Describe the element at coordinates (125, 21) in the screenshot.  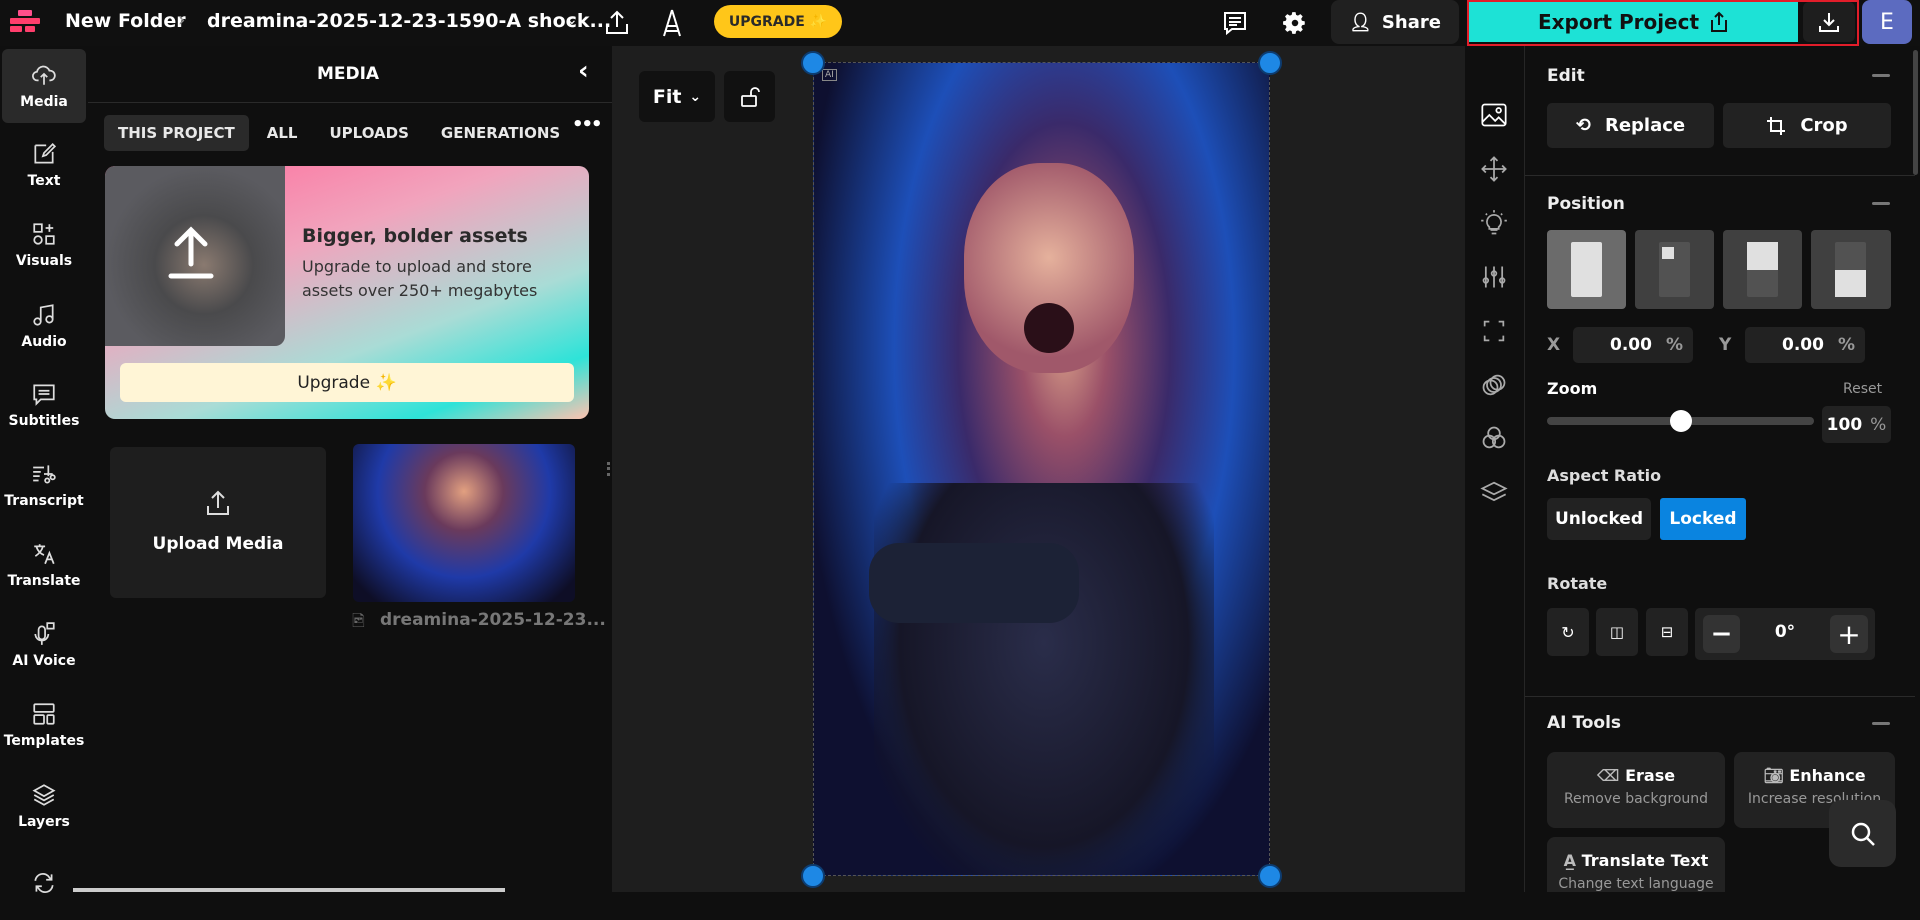
I see `breadcrumb-folder: New Folder` at that location.